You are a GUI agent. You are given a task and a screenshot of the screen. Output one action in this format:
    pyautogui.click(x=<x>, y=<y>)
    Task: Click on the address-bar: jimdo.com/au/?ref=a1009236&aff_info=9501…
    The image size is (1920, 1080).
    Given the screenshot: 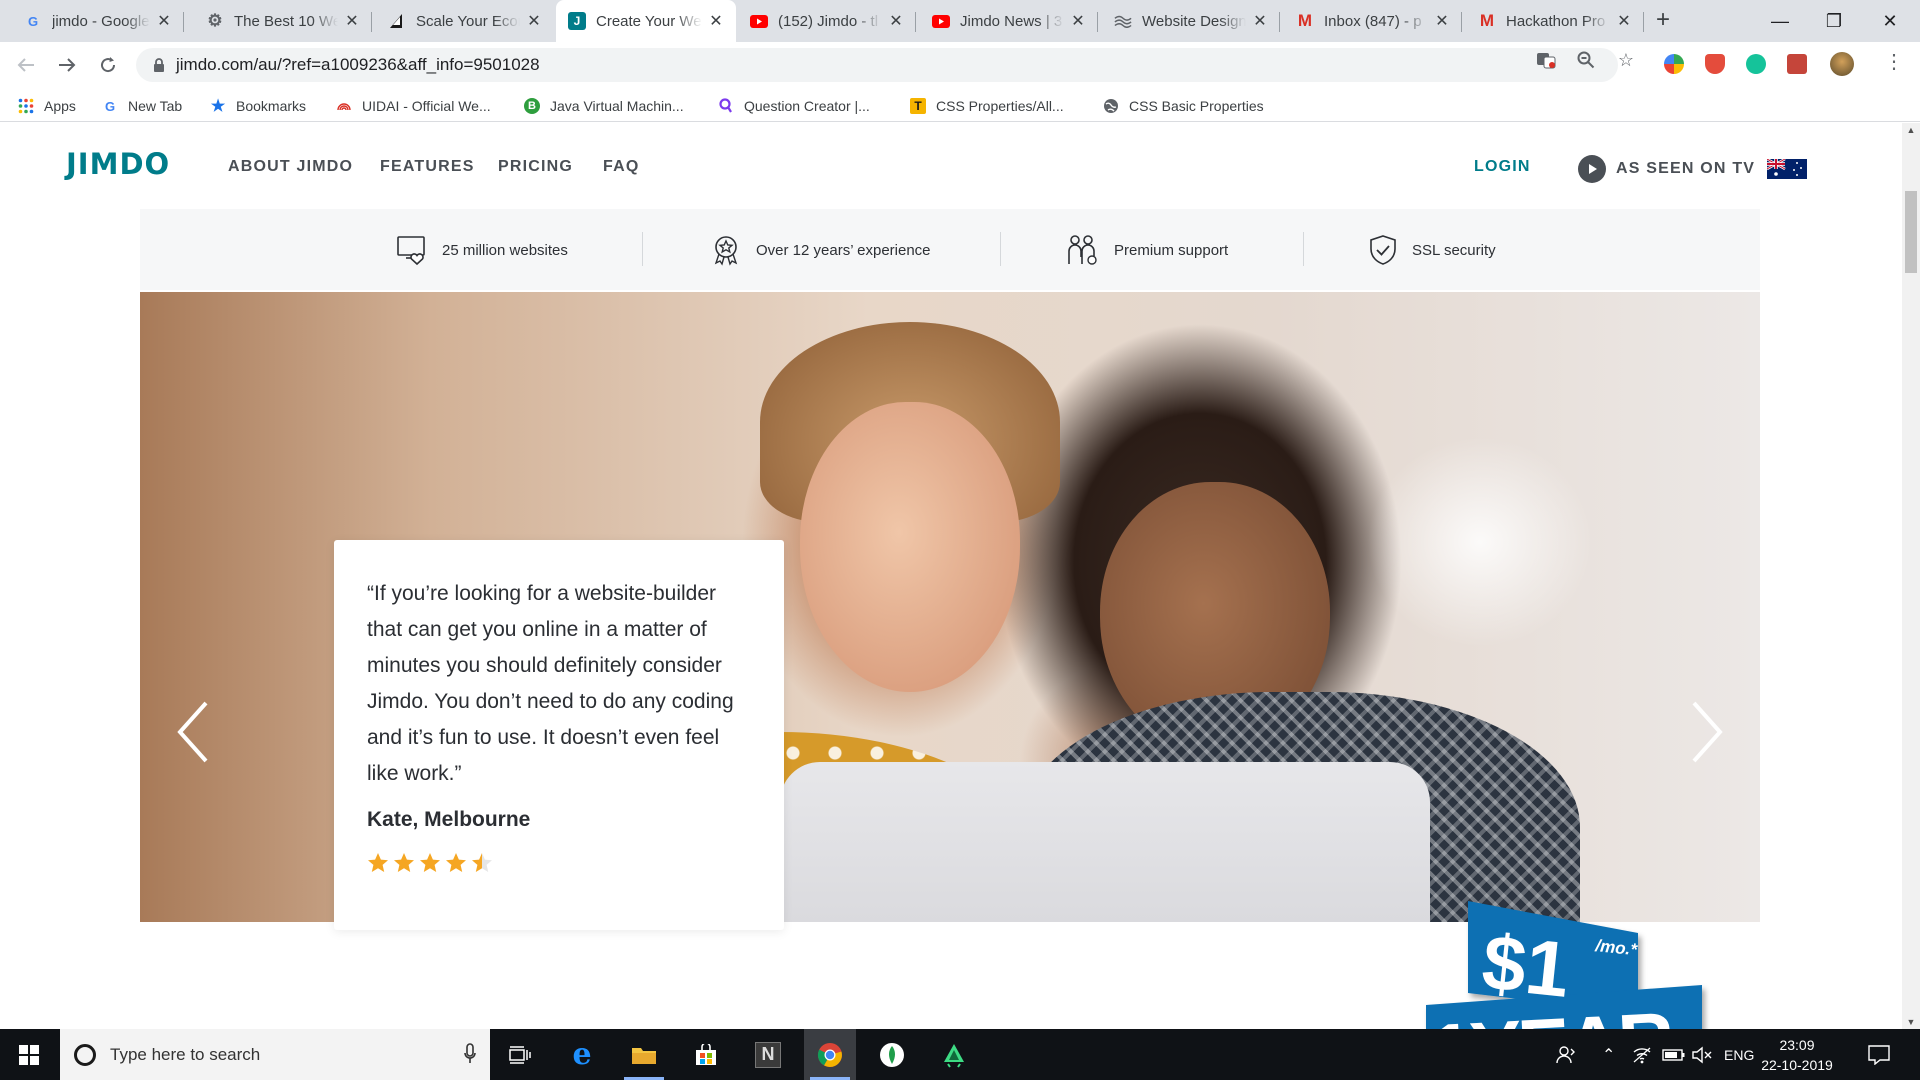 What is the action you would take?
    pyautogui.click(x=877, y=65)
    